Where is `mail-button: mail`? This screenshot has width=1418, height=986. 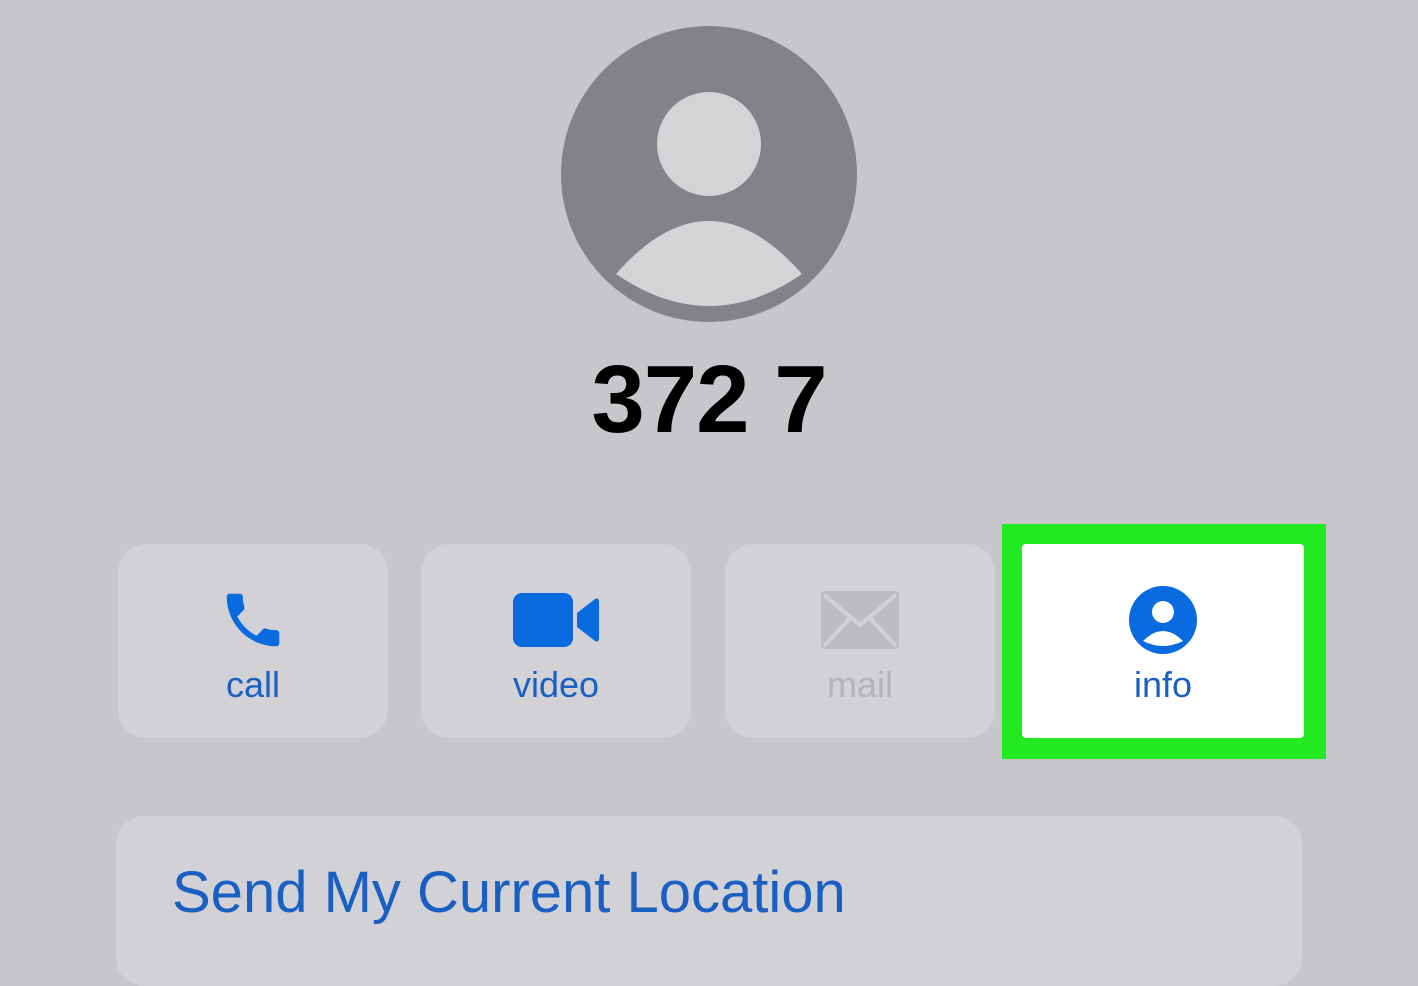 mail-button: mail is located at coordinates (860, 641).